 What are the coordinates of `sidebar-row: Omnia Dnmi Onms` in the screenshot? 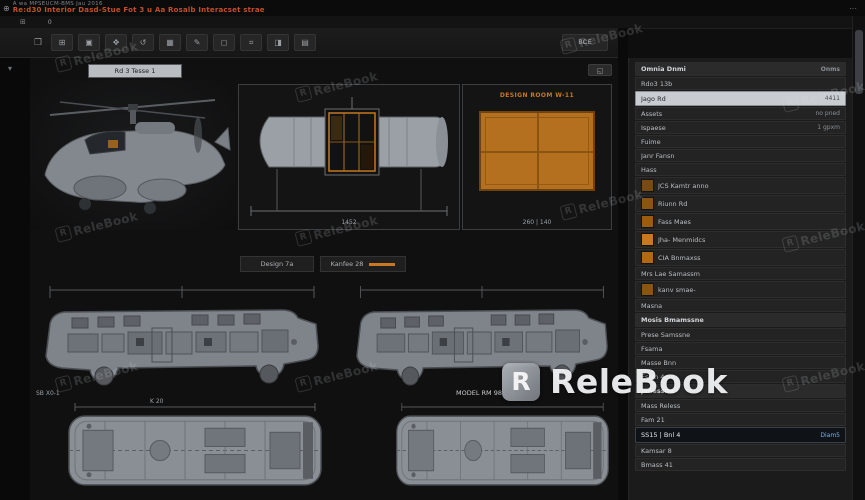 It's located at (740, 69).